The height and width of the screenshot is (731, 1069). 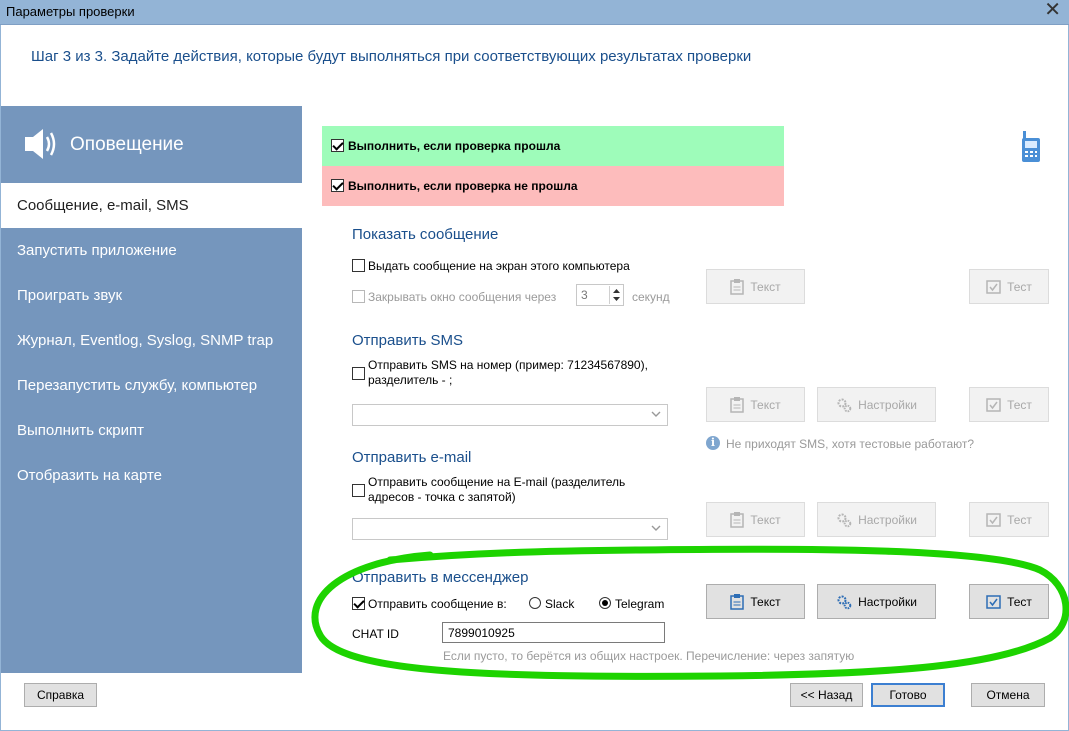 What do you see at coordinates (713, 443) in the screenshot?
I see `info-icon: i` at bounding box center [713, 443].